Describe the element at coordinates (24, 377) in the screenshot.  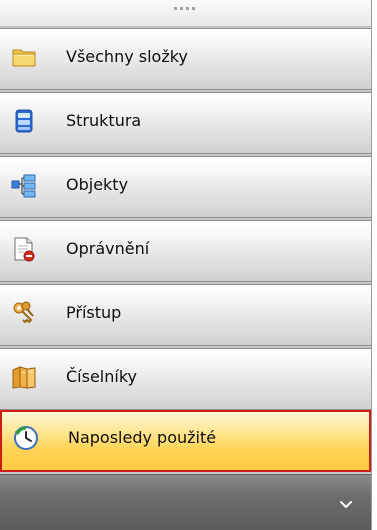
I see `books-icon` at that location.